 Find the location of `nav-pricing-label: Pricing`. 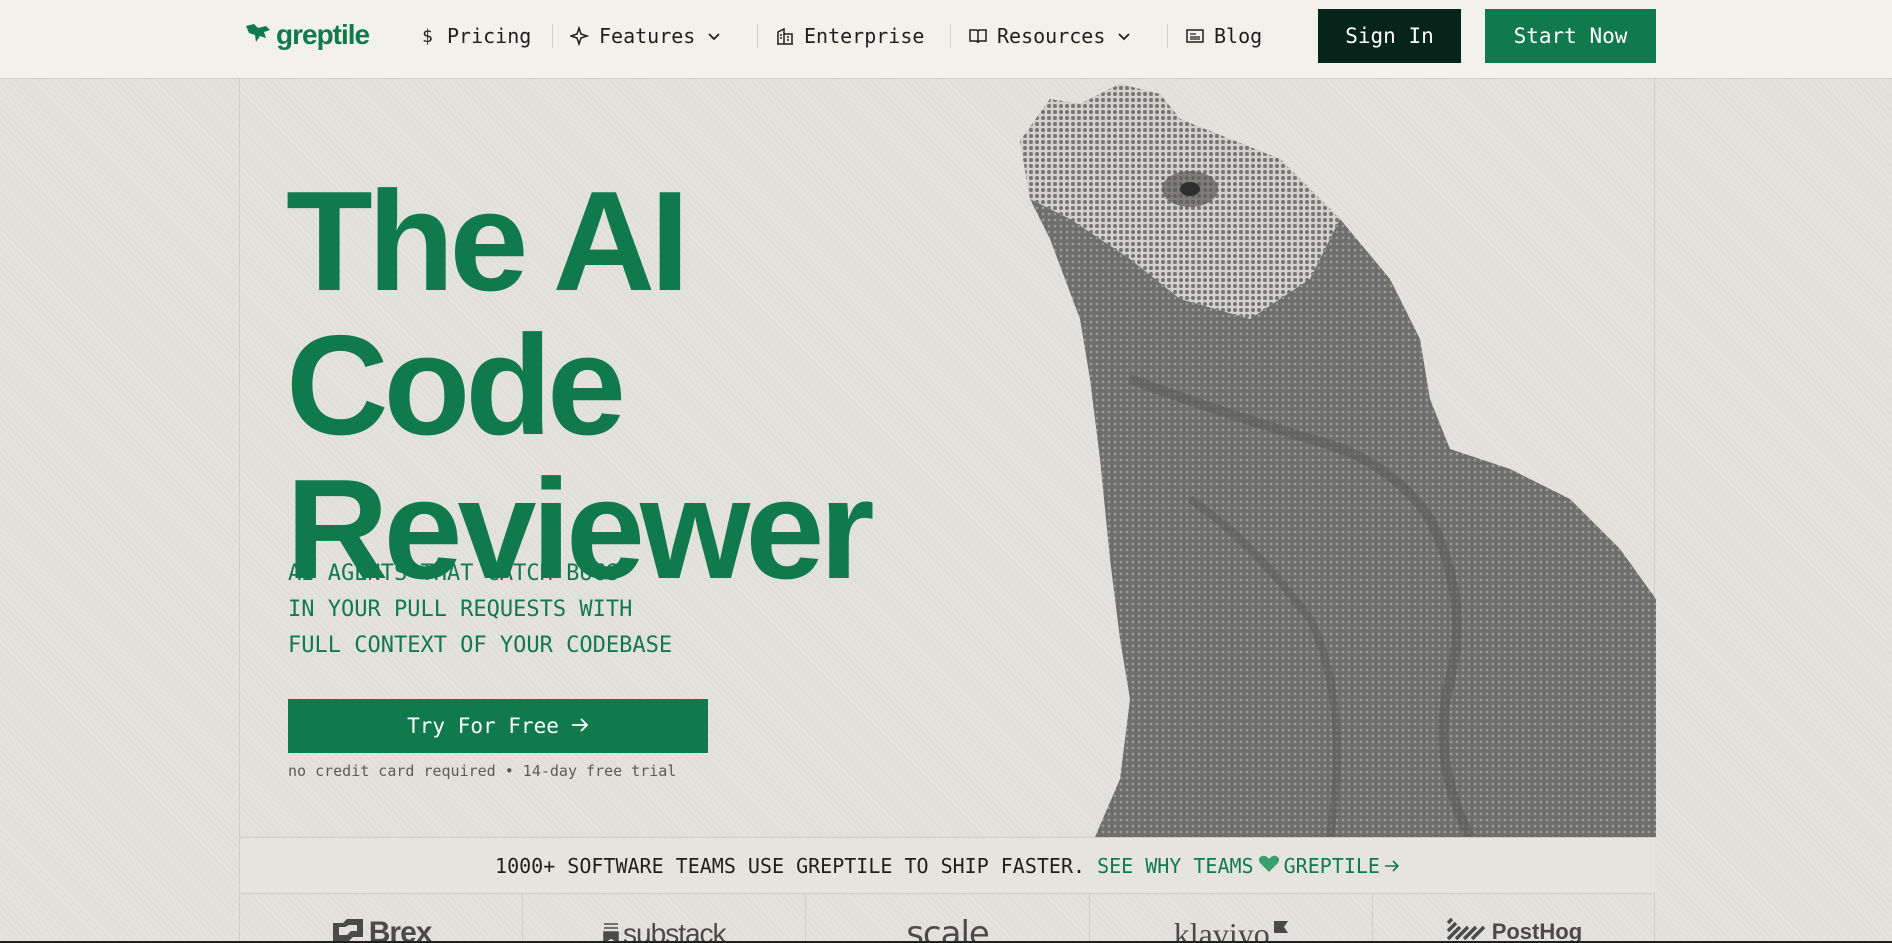

nav-pricing-label: Pricing is located at coordinates (489, 36).